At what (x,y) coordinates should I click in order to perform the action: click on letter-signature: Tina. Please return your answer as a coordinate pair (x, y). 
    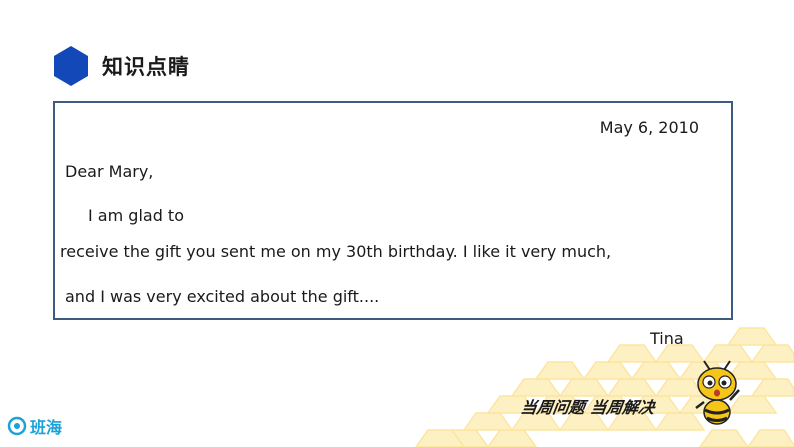
    Looking at the image, I should click on (667, 338).